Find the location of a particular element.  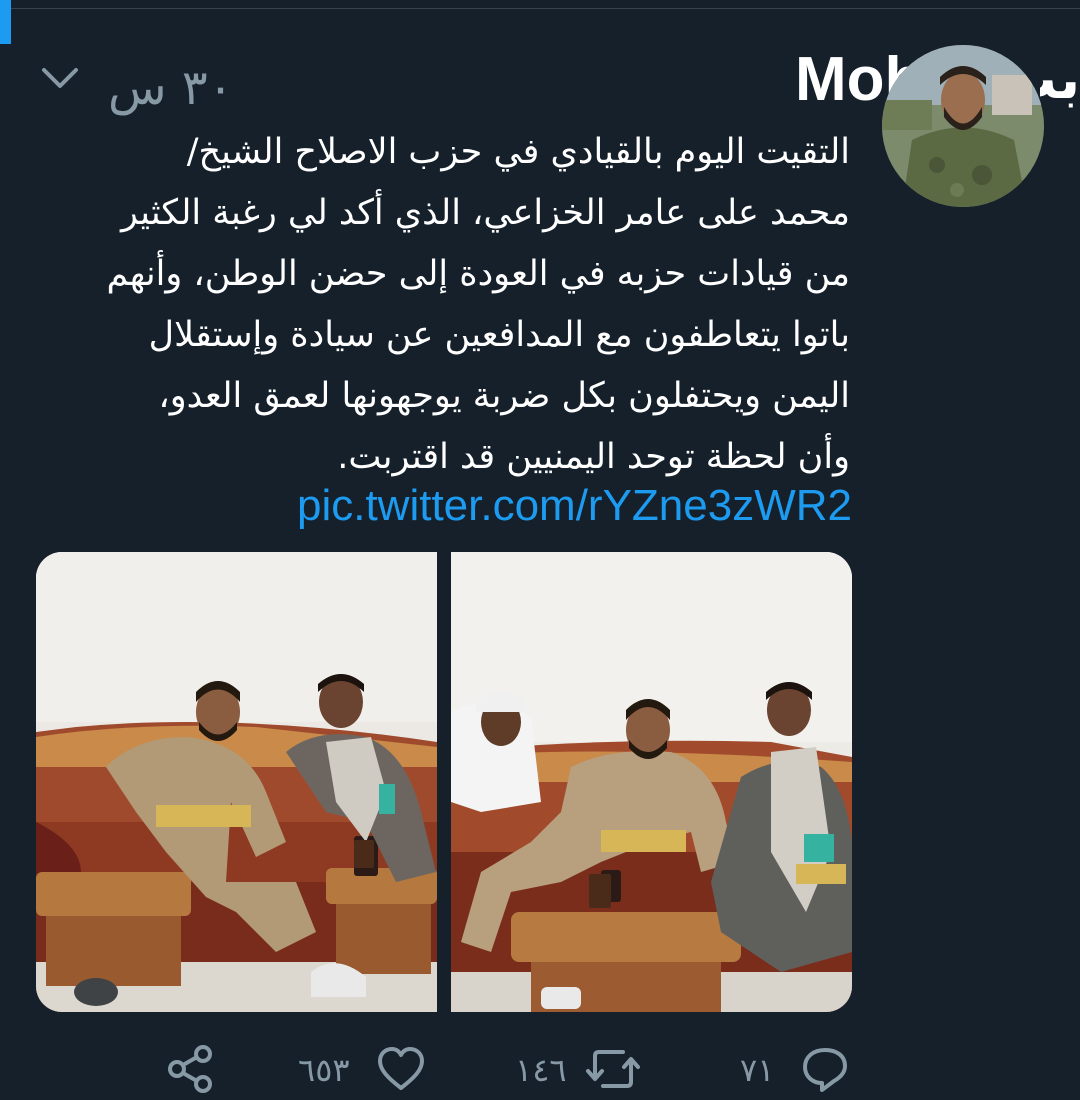

tweet-timestamp: ٣٠ س is located at coordinates (170, 88).